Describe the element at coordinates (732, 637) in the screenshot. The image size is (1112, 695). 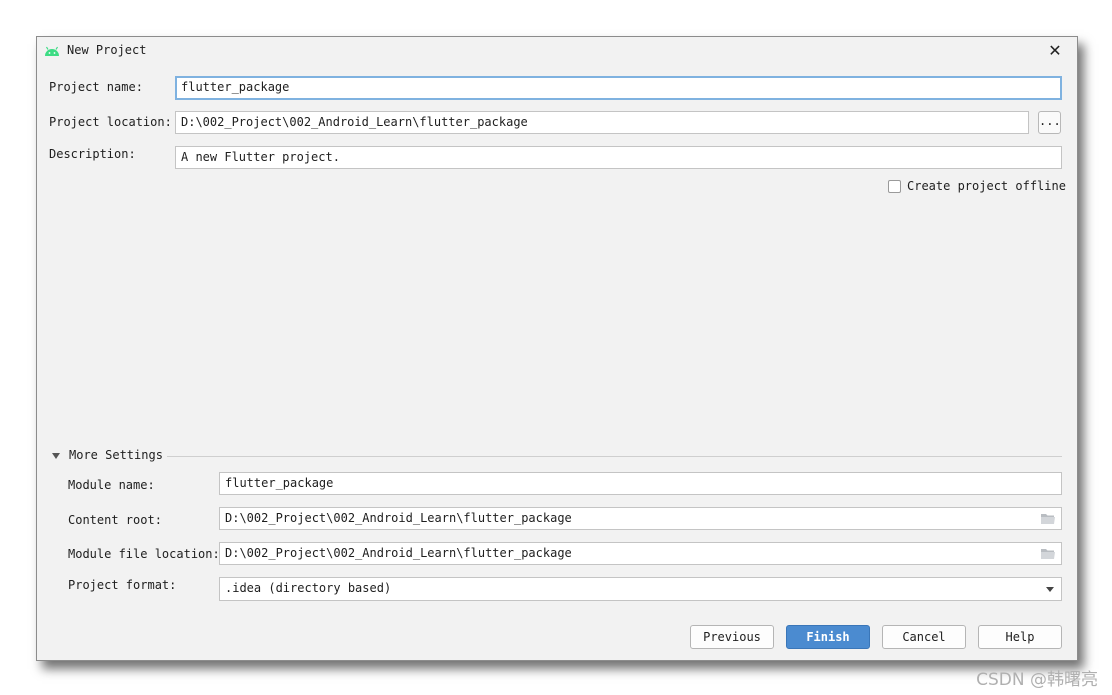
I see `previous-button: Previous` at that location.